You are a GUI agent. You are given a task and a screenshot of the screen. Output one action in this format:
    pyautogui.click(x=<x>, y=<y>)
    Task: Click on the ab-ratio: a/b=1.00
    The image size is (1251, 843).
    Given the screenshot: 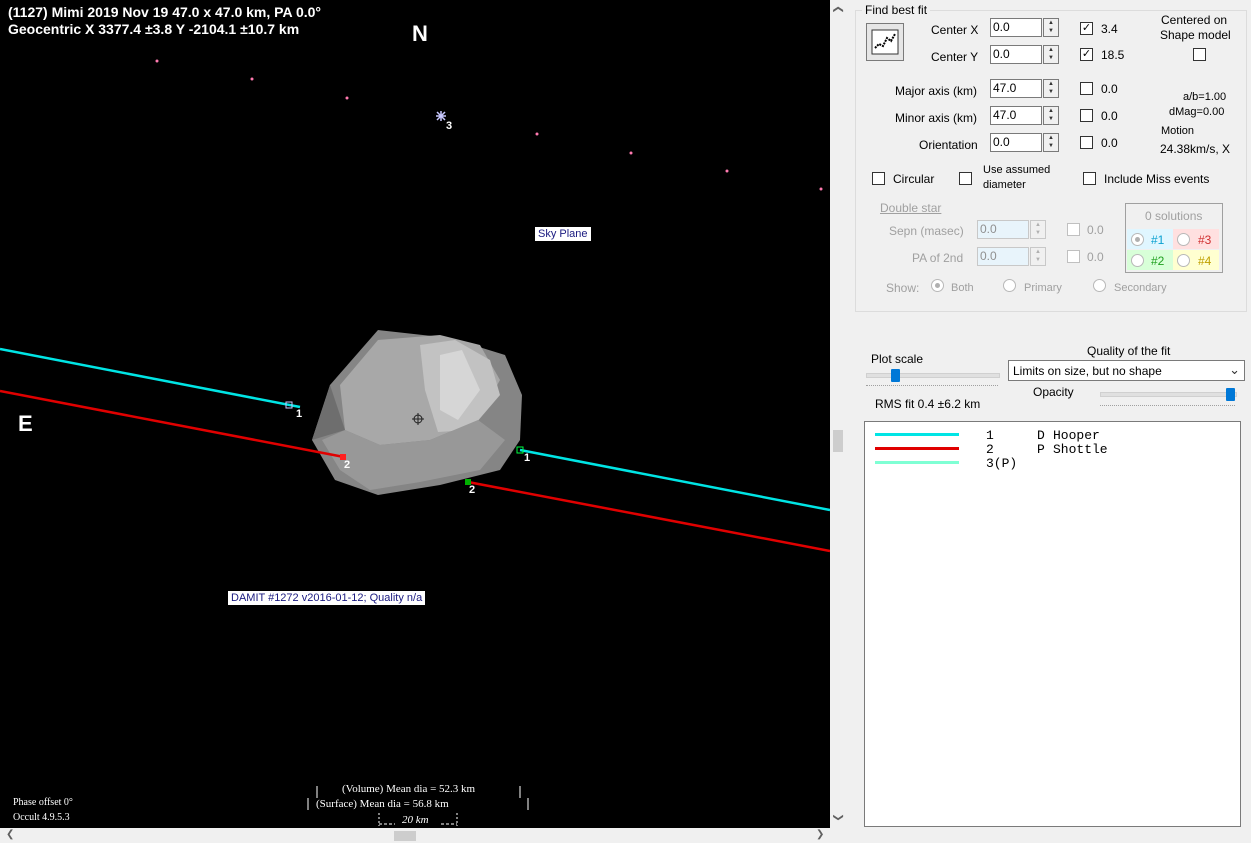 What is the action you would take?
    pyautogui.click(x=1205, y=97)
    